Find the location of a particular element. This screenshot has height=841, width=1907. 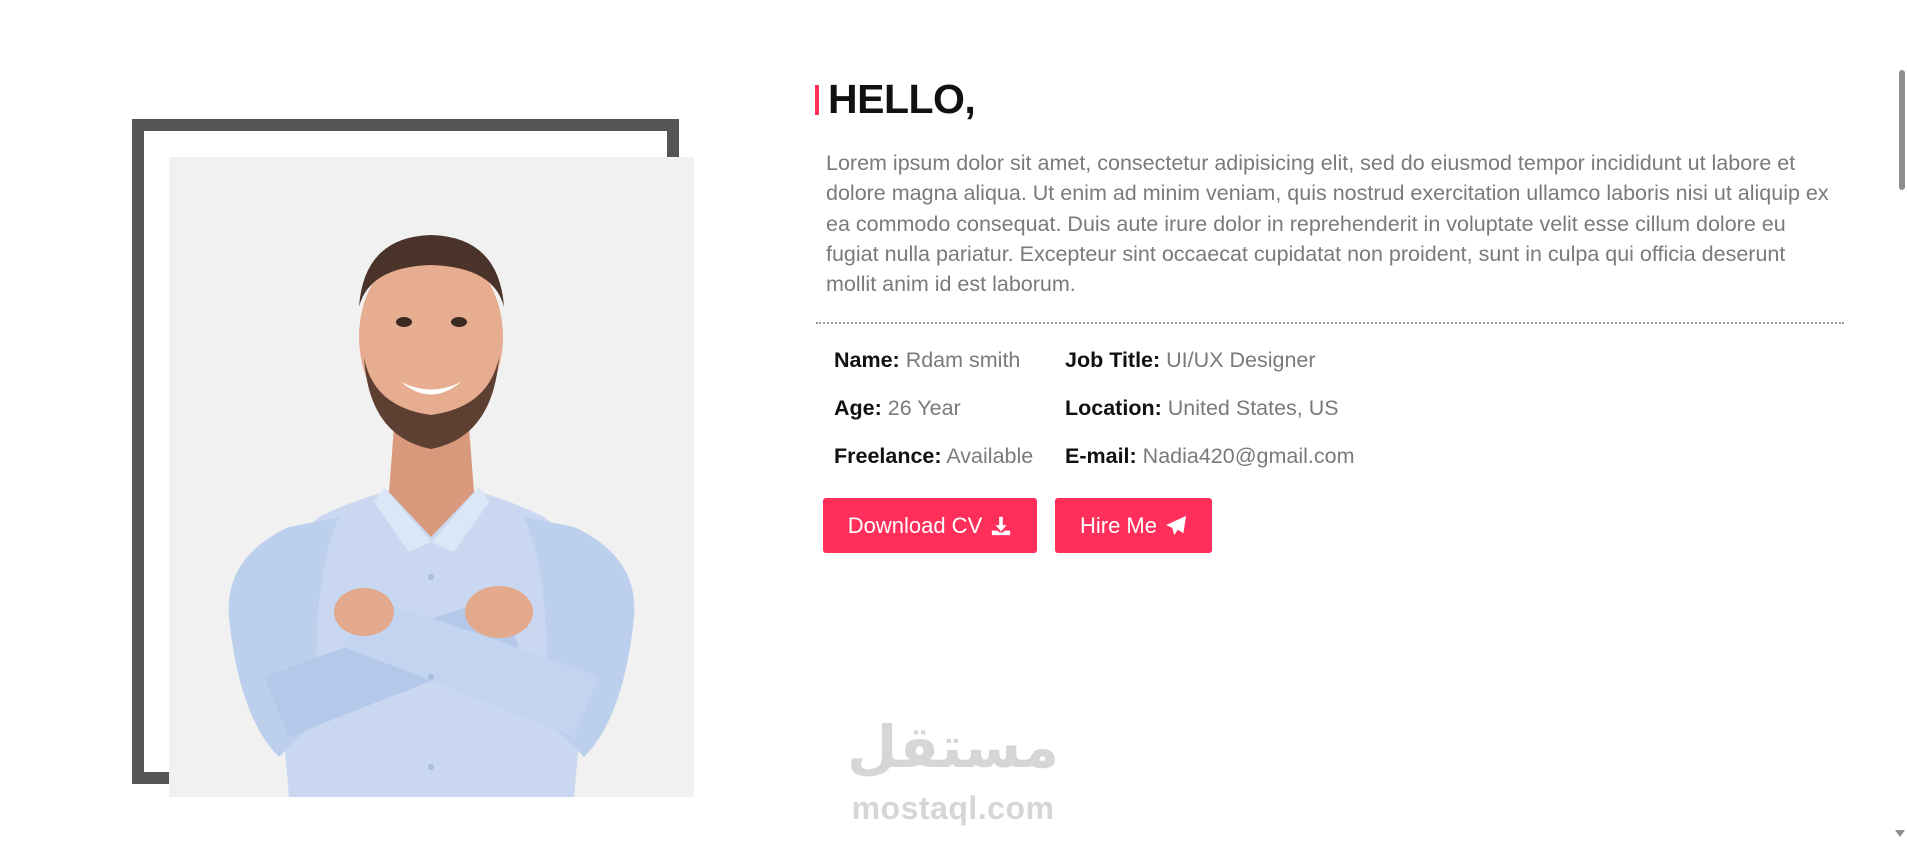

info-name: Name: Rdam smith is located at coordinates (927, 360).